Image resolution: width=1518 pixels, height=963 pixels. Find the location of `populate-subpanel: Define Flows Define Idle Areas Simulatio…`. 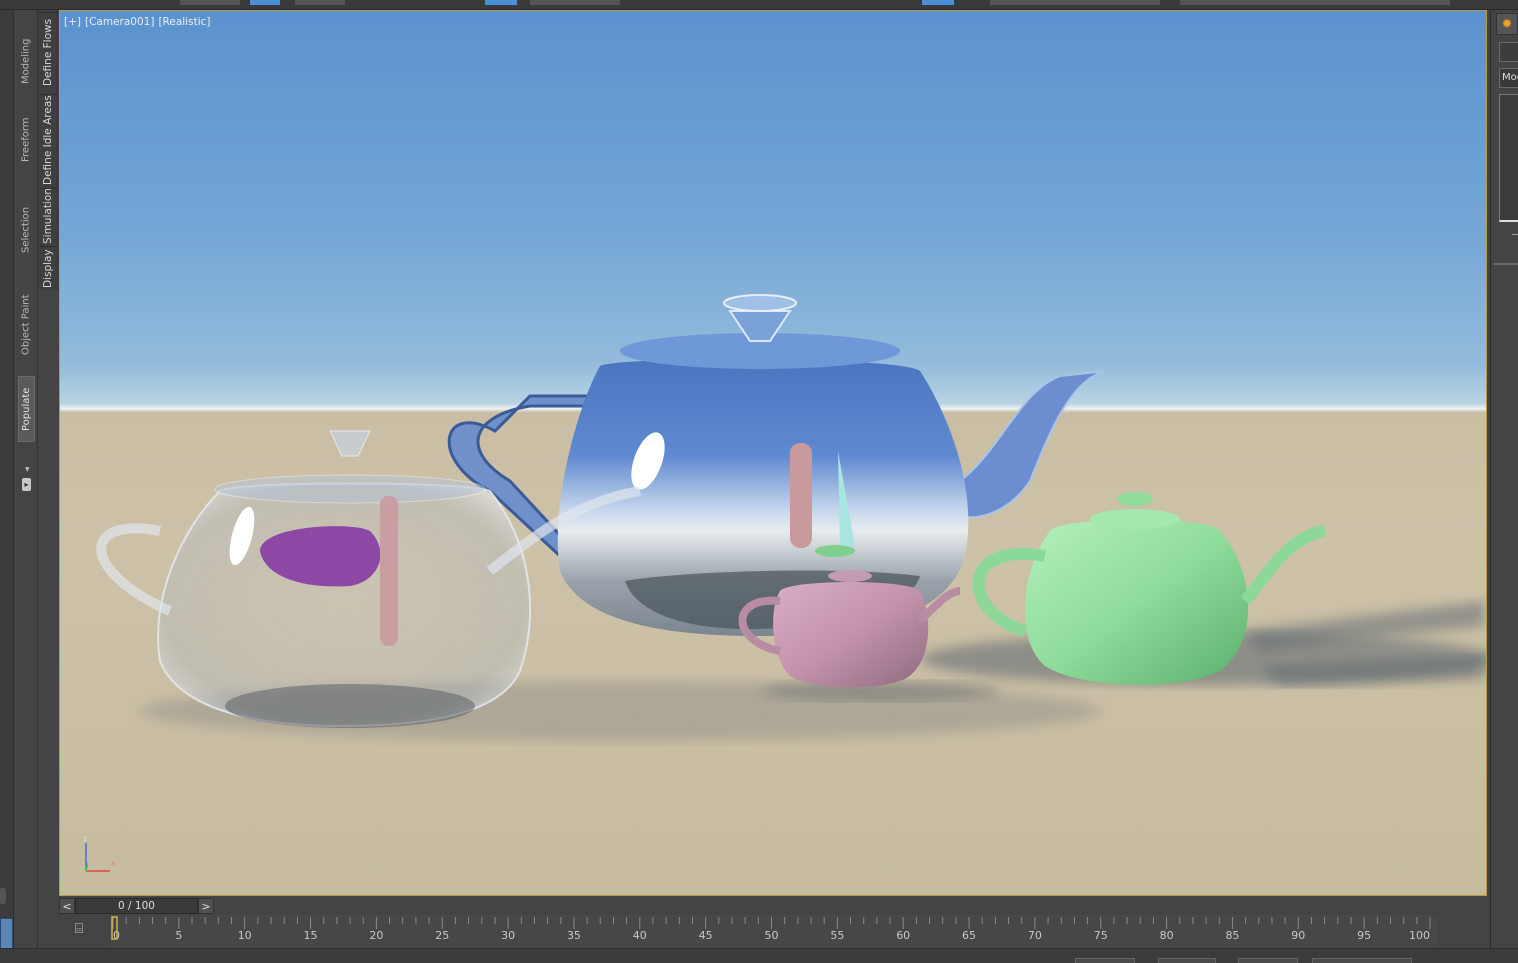

populate-subpanel: Define Flows Define Idle Areas Simulatio… is located at coordinates (48, 150).